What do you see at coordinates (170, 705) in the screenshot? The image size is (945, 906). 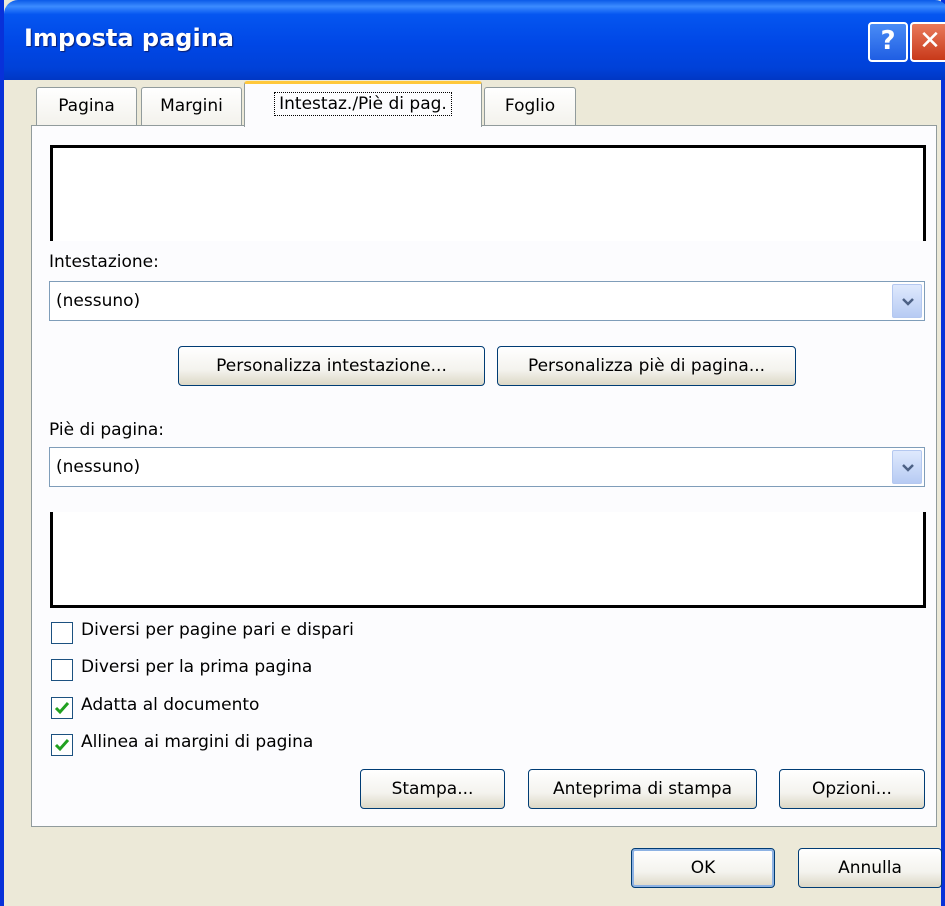 I see `checkbox-scale-with-document-label: Adatta al documento` at bounding box center [170, 705].